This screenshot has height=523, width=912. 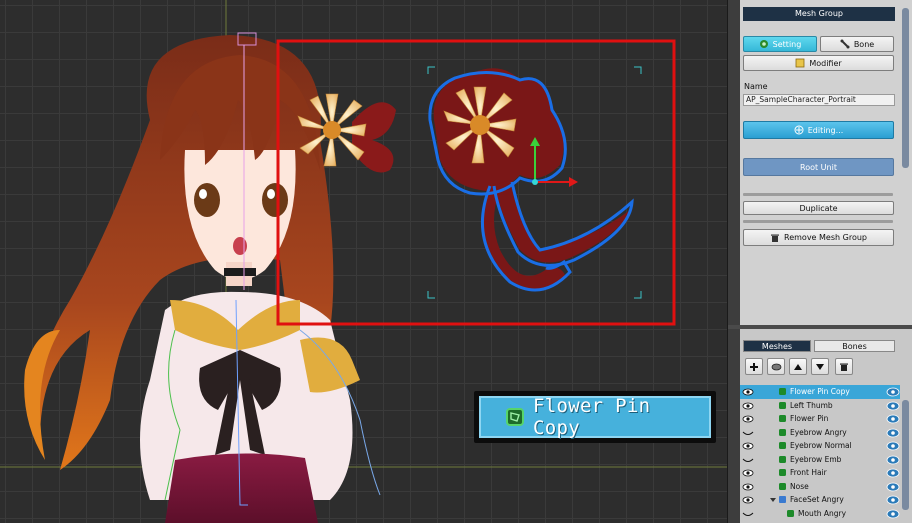 What do you see at coordinates (854, 346) in the screenshot?
I see `tab-bones: Bones` at bounding box center [854, 346].